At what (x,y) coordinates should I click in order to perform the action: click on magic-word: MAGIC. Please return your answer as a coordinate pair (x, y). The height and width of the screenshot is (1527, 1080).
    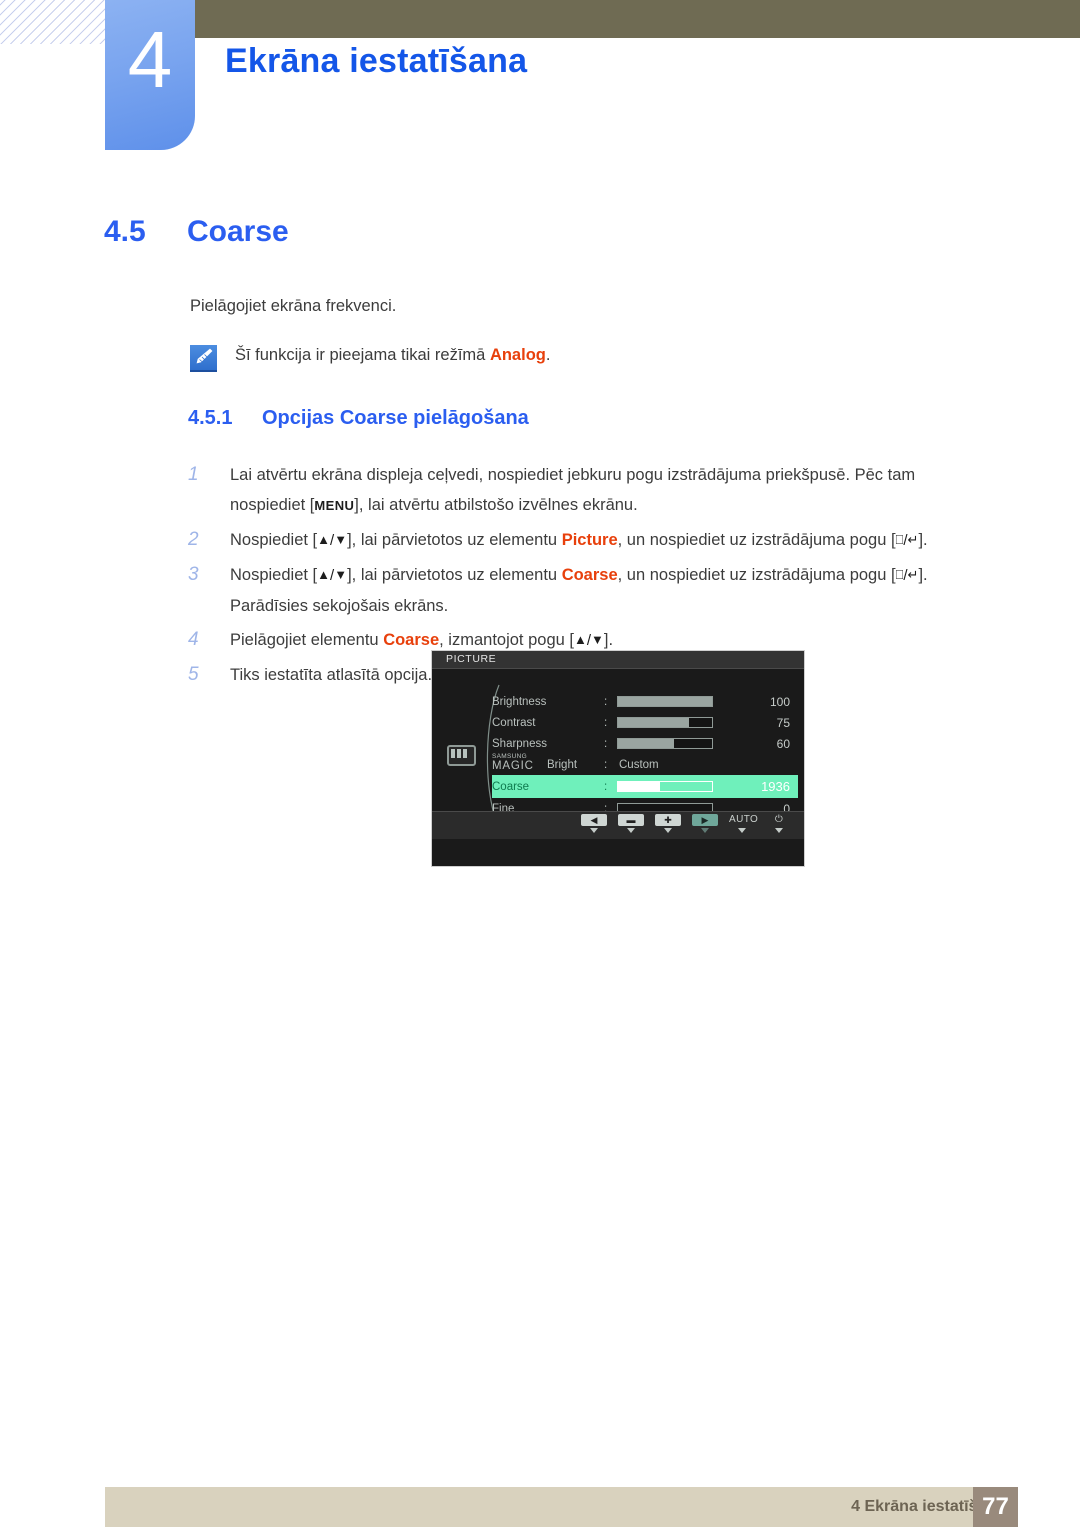
    Looking at the image, I should click on (513, 766).